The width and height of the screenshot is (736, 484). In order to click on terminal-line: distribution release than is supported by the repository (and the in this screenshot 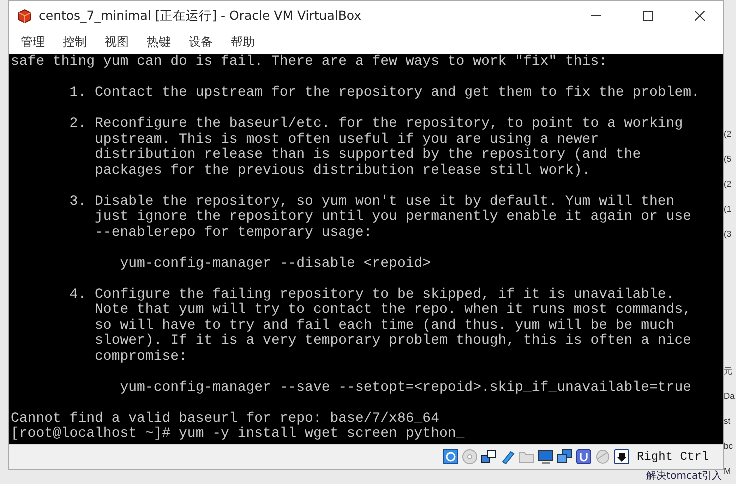, I will do `click(368, 156)`.